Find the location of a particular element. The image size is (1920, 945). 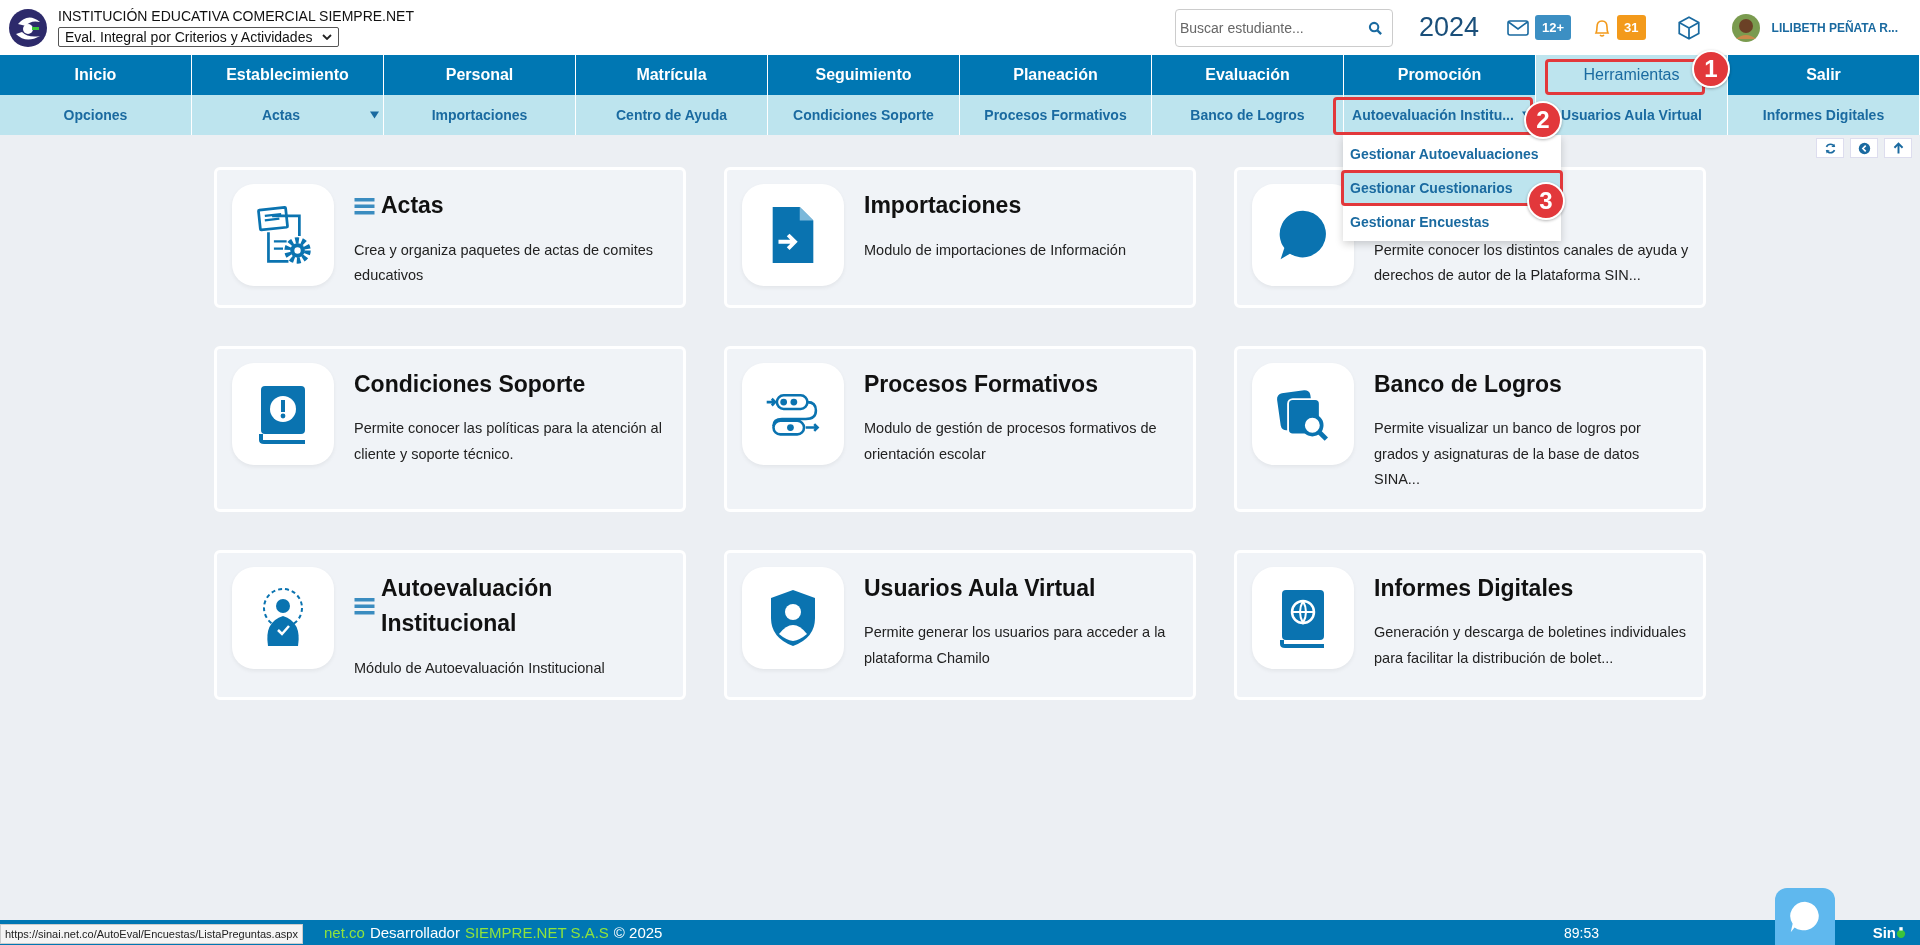

card-description: Permite conocer las políticas para la atención al cliente y soporte técnico. is located at coordinates (508, 441).